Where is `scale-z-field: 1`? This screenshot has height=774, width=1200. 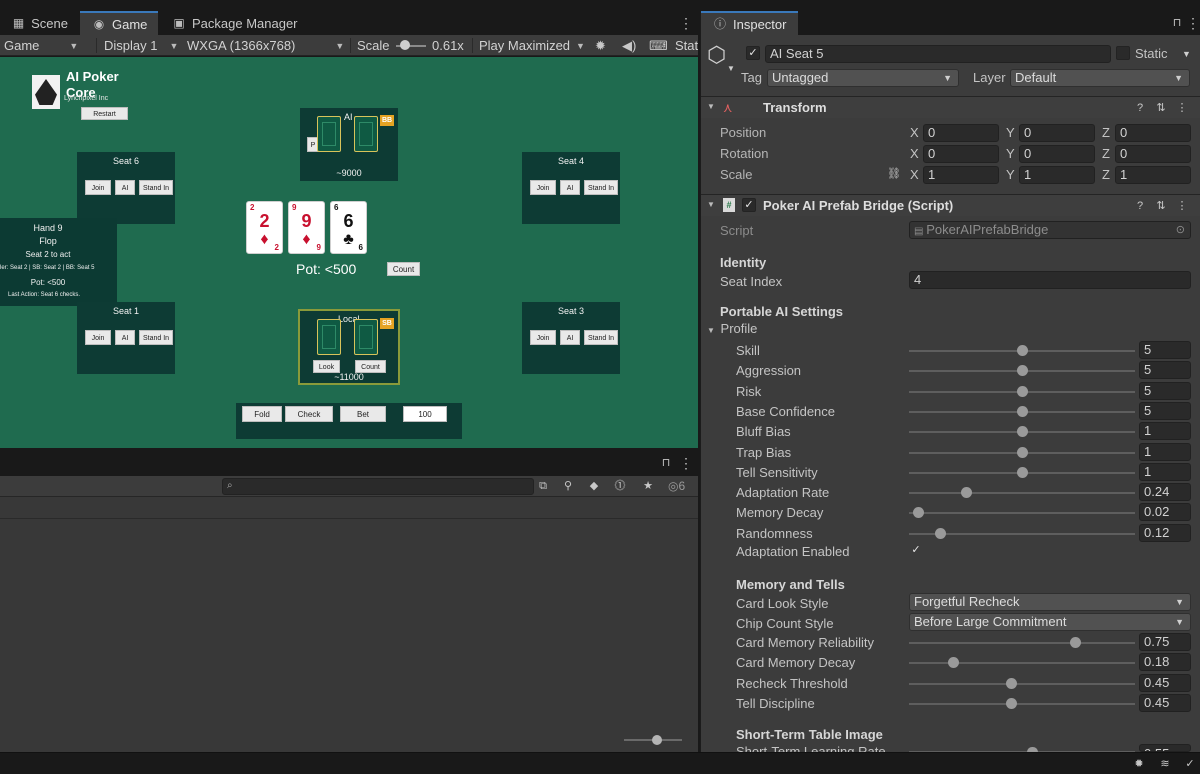
scale-z-field: 1 is located at coordinates (1153, 175).